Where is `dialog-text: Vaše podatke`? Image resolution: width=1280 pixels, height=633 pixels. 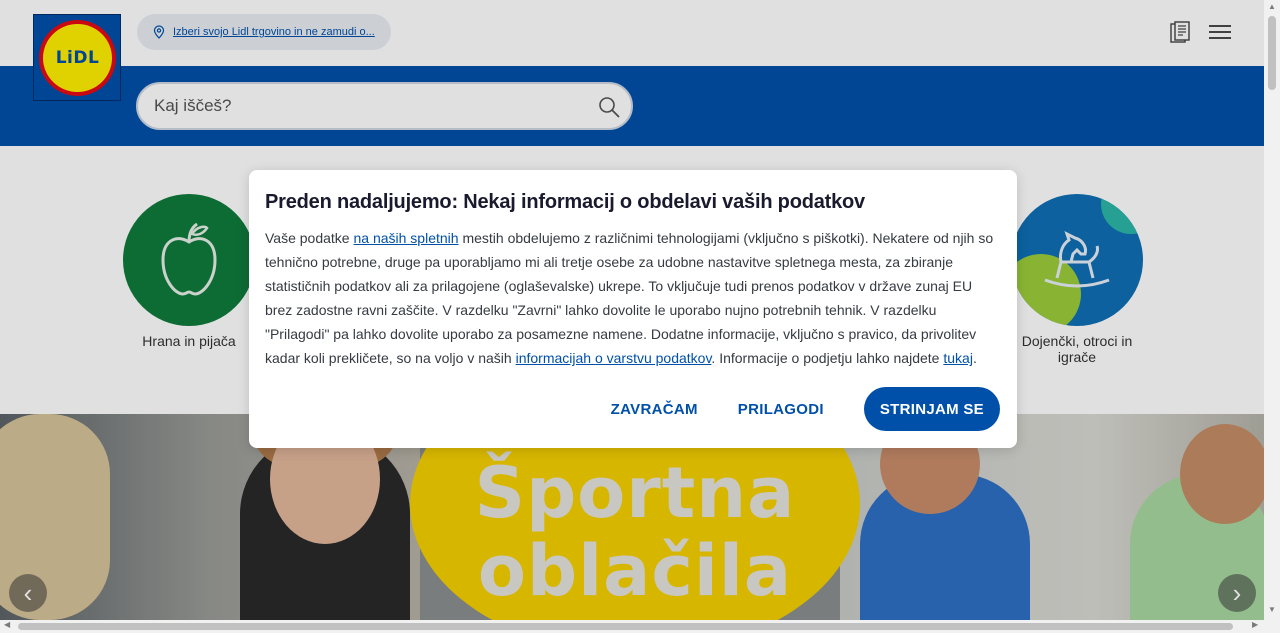
dialog-text: Vaše podatke is located at coordinates (309, 238).